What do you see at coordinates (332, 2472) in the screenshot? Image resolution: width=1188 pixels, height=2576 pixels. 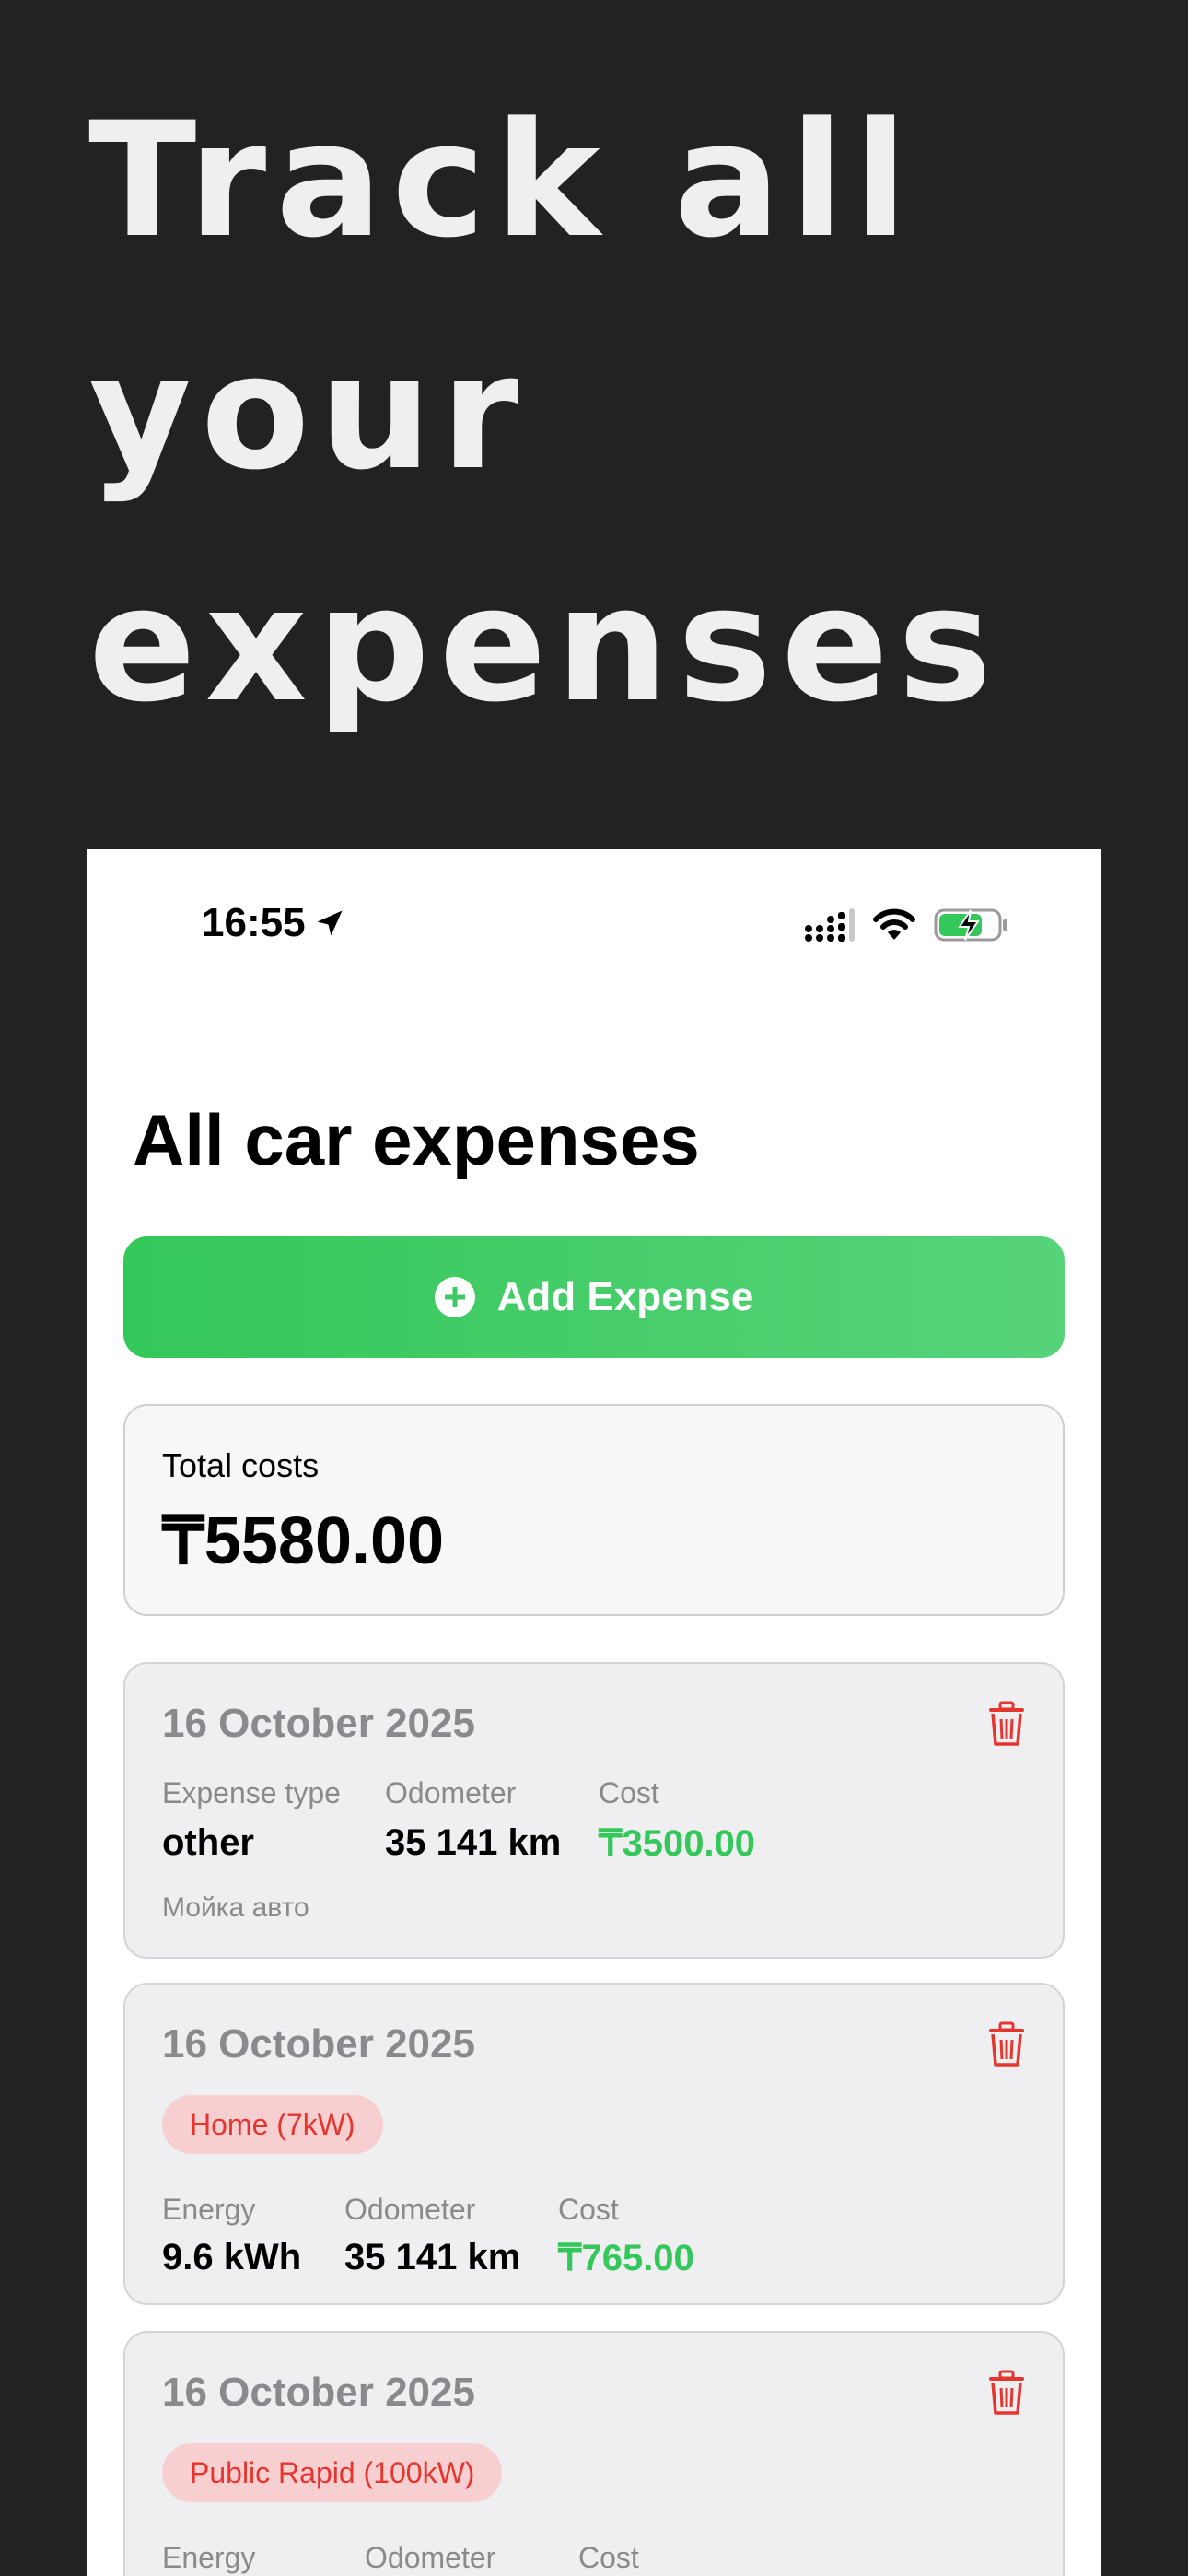 I see `charger-type-chip: Public Rapid (100kW)` at bounding box center [332, 2472].